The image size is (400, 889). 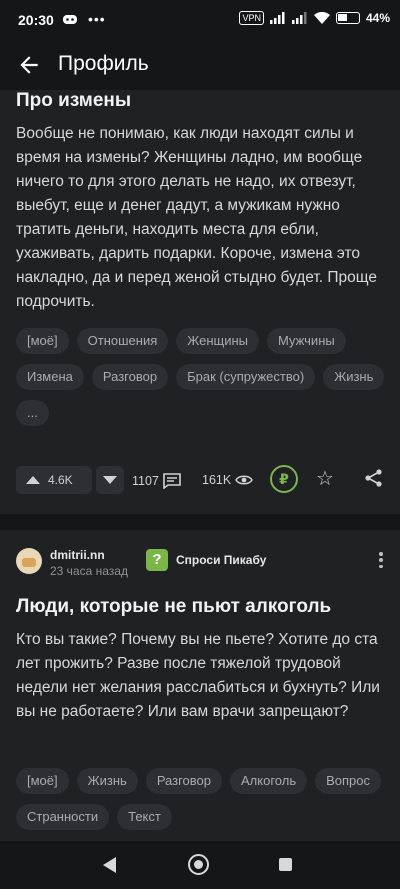 What do you see at coordinates (200, 65) in the screenshot?
I see `app-bar: Профиль` at bounding box center [200, 65].